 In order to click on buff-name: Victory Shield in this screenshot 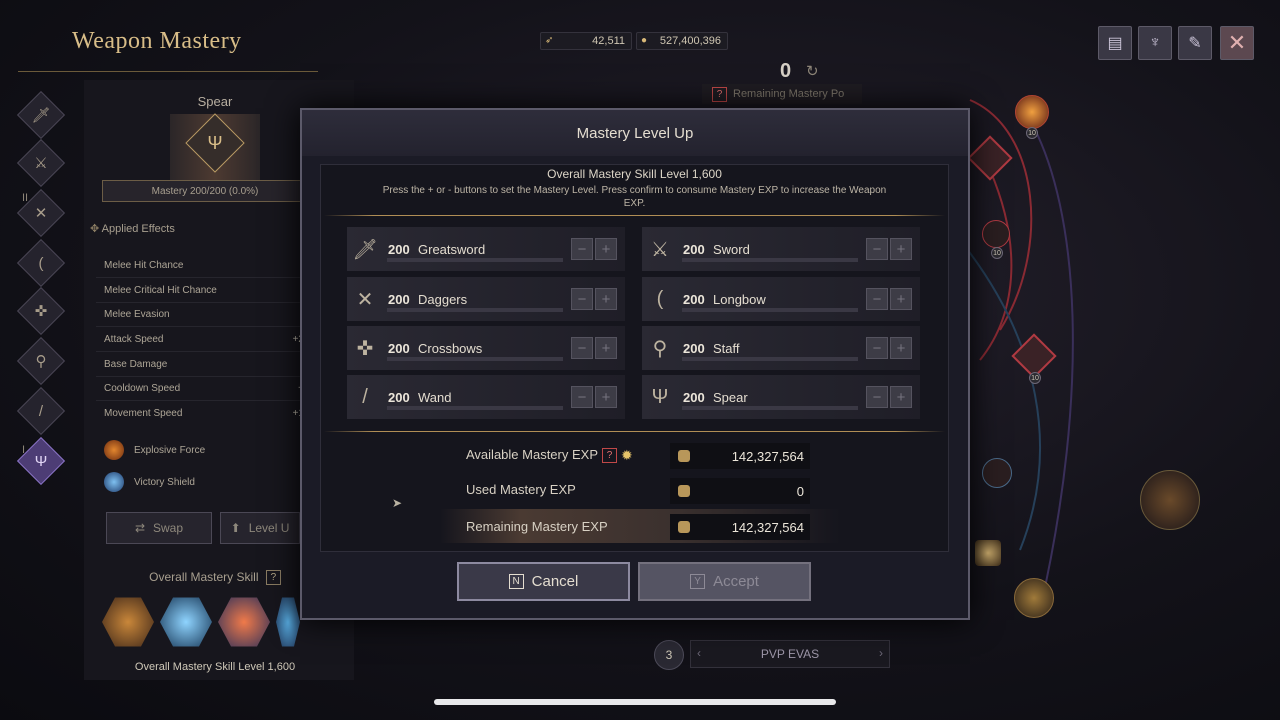, I will do `click(164, 482)`.